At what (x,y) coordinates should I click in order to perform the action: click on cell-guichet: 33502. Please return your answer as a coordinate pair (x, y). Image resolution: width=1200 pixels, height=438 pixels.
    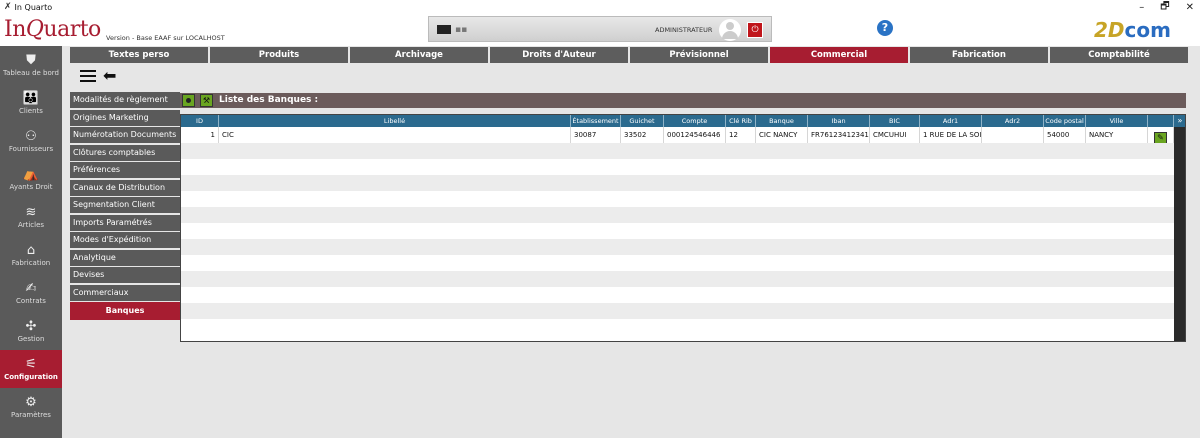
    Looking at the image, I should click on (642, 135).